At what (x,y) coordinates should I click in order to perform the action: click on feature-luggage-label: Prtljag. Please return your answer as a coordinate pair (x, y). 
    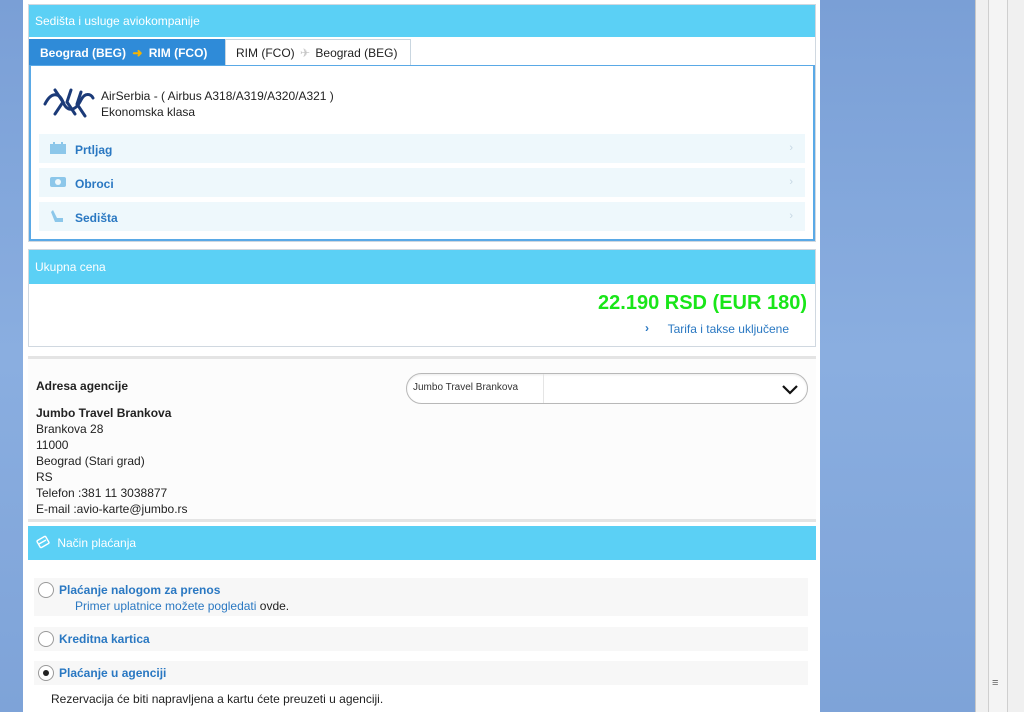
    Looking at the image, I should click on (94, 150).